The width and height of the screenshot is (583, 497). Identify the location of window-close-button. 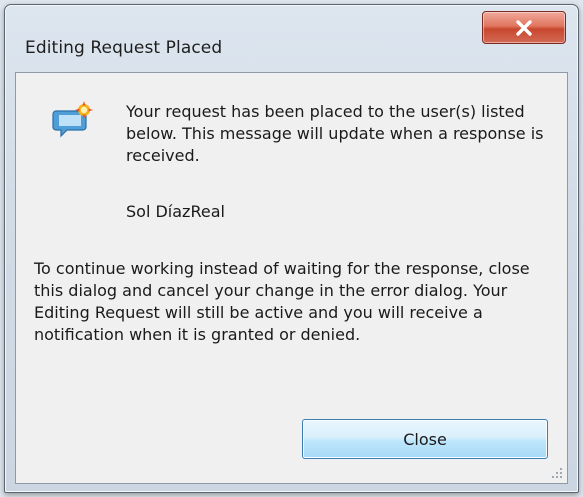
(524, 27).